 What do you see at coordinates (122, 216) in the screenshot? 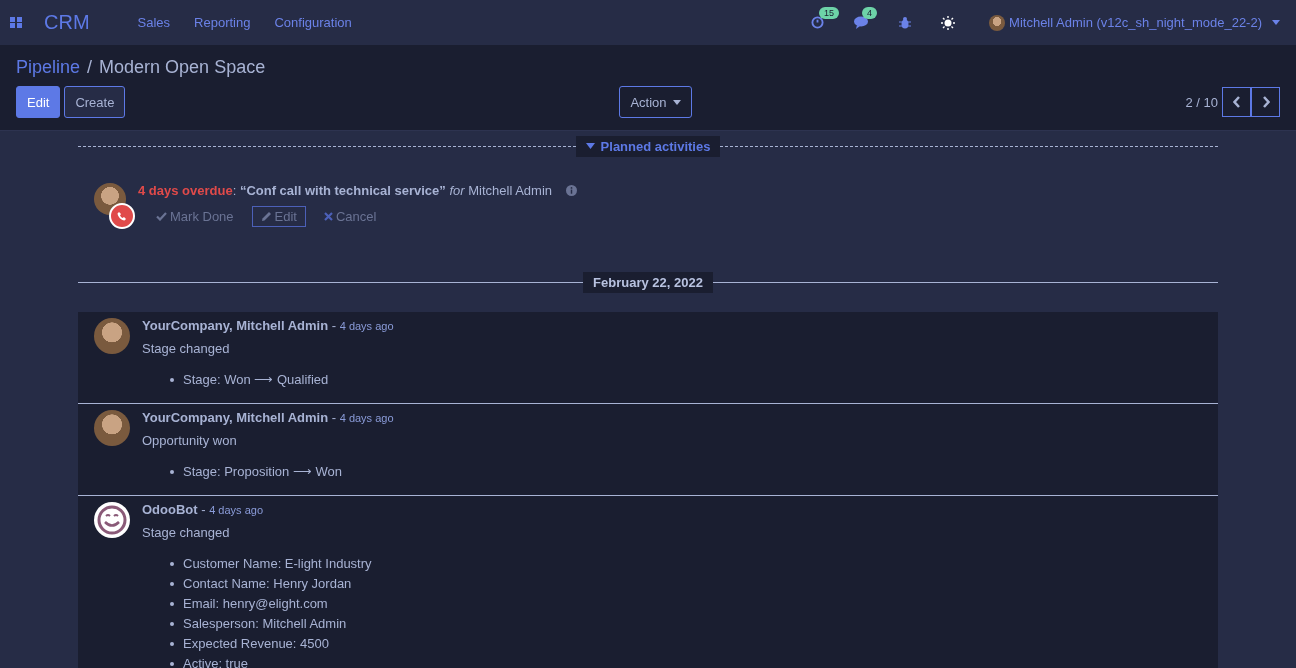
I see `phone-icon` at bounding box center [122, 216].